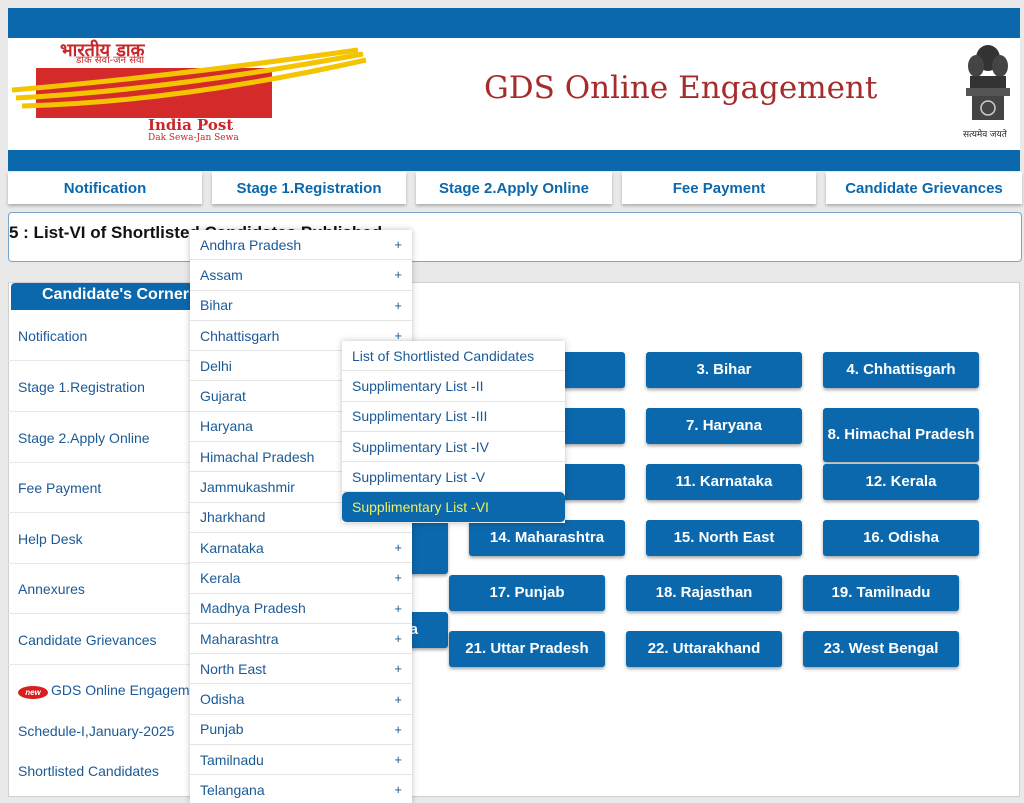 The image size is (1024, 803). I want to click on dropdown-item-tamilnadu: Tamilnadu +, so click(301, 760).